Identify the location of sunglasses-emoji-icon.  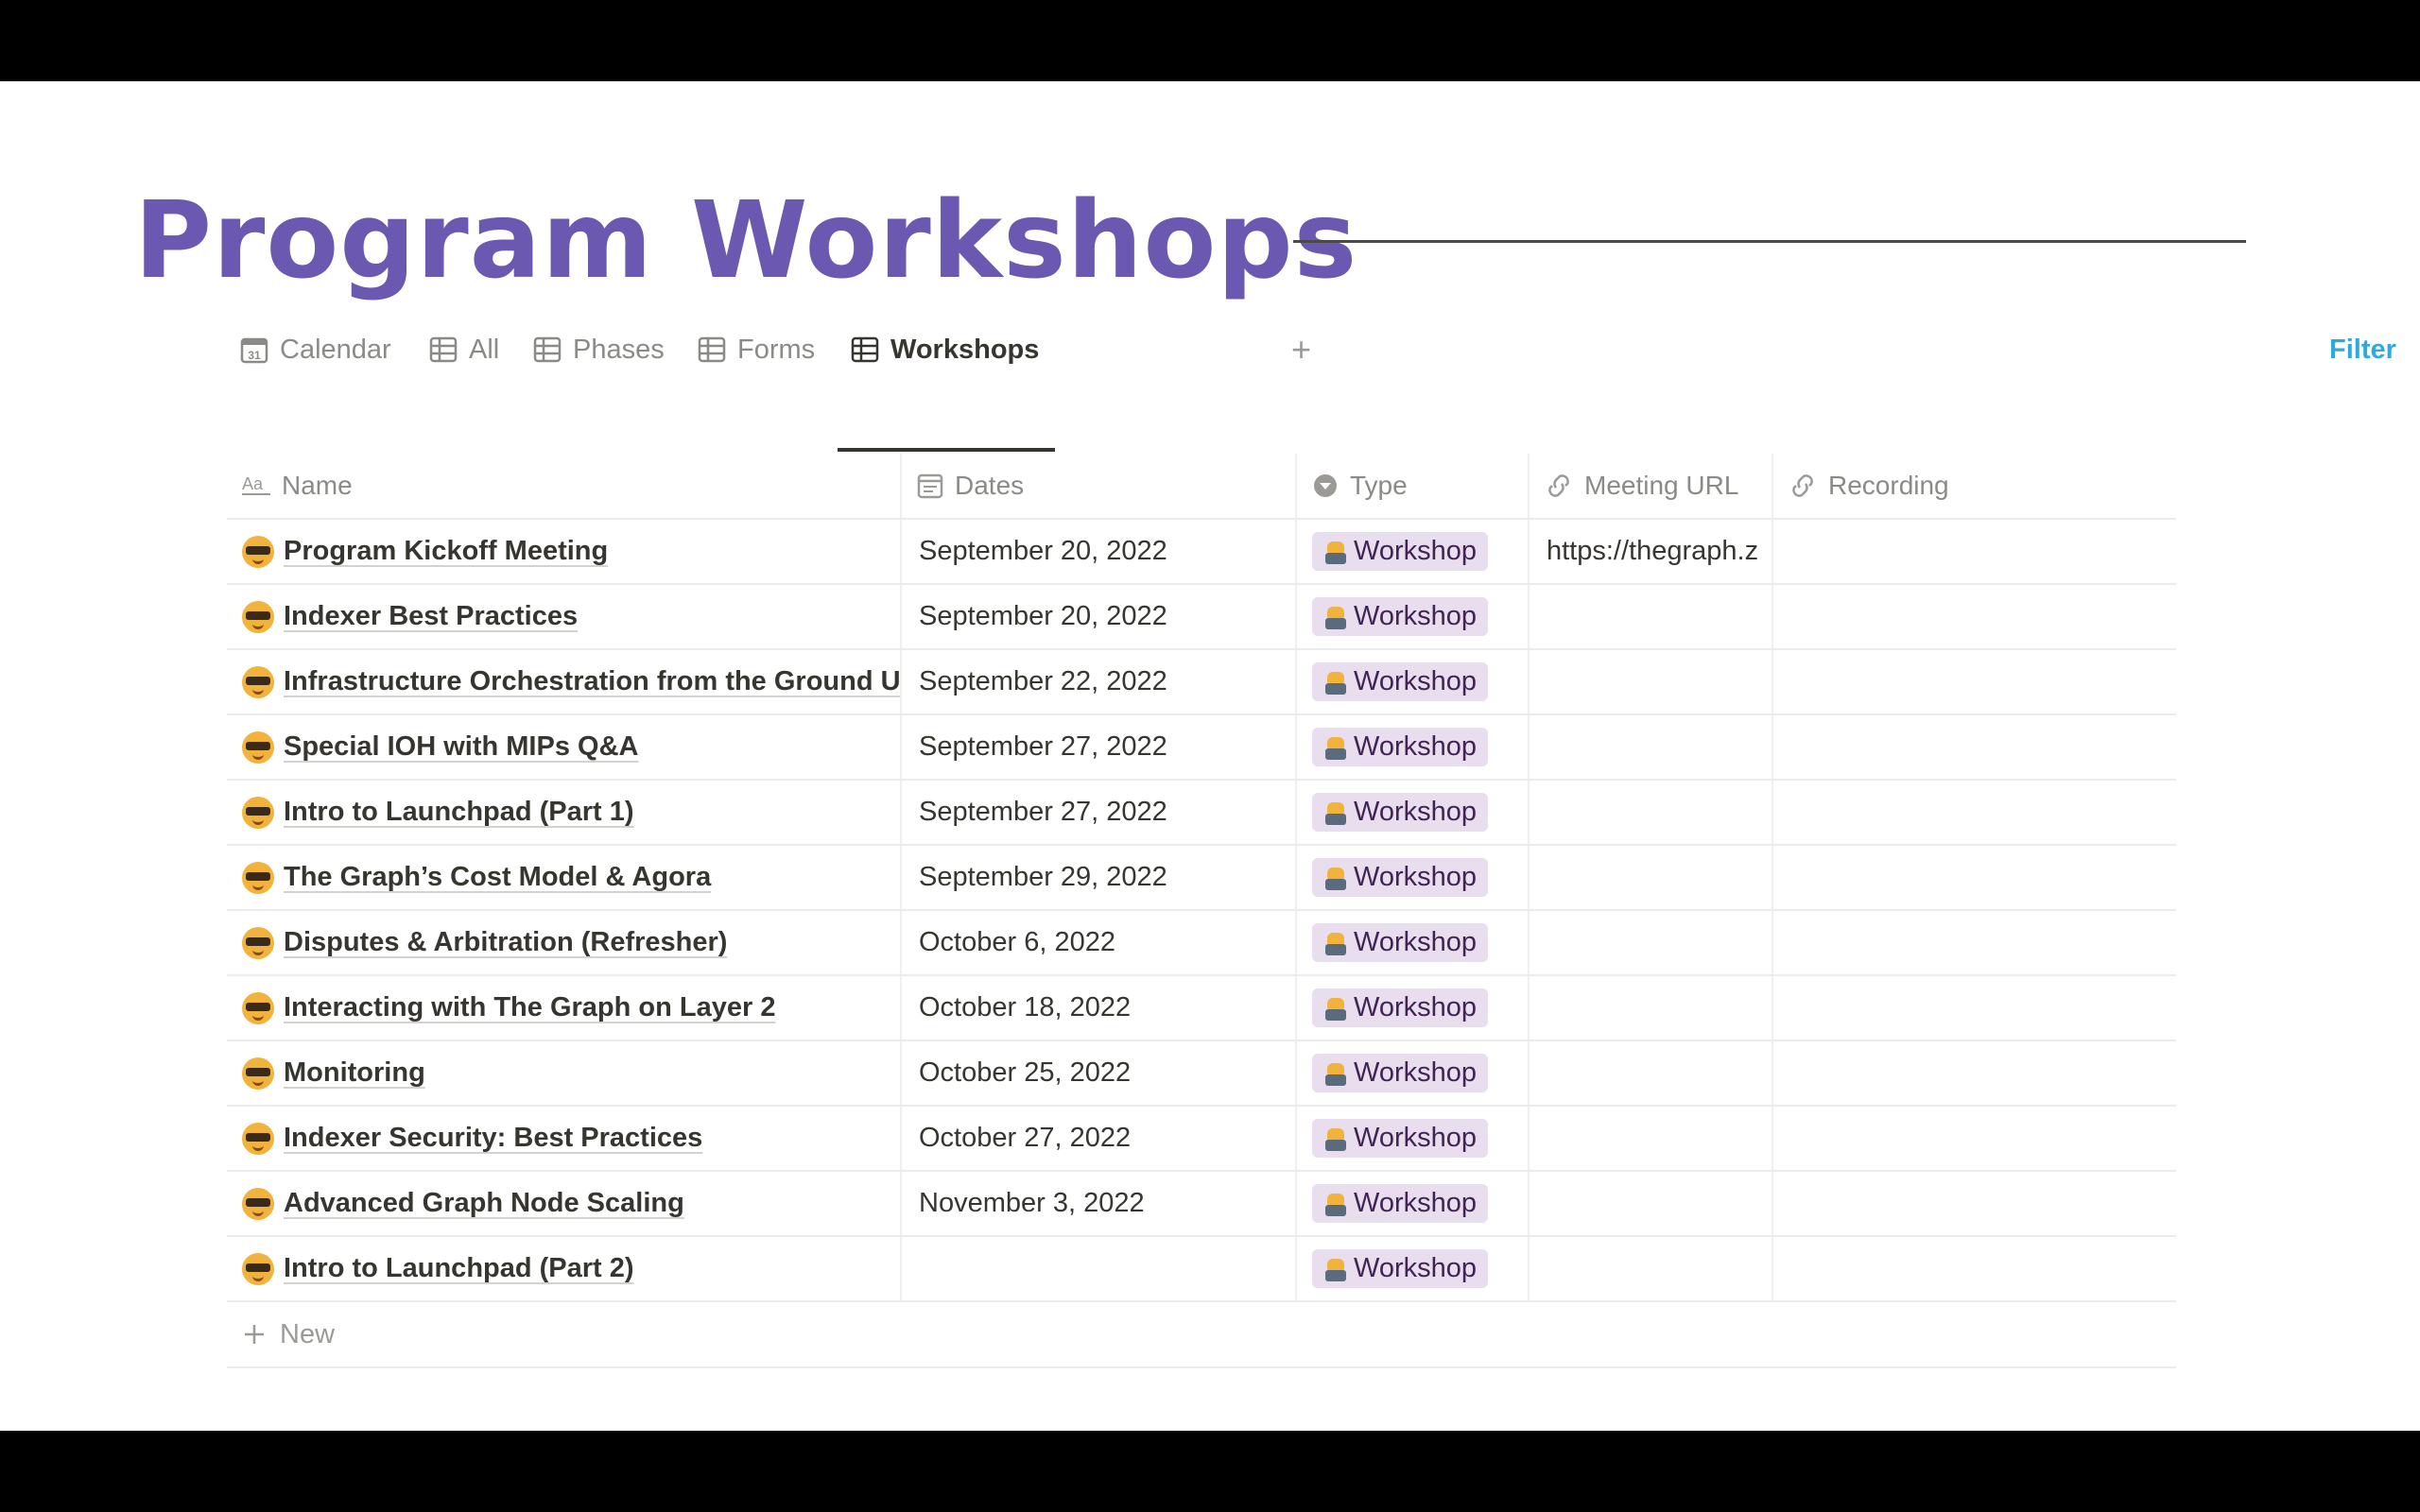
(258, 1138).